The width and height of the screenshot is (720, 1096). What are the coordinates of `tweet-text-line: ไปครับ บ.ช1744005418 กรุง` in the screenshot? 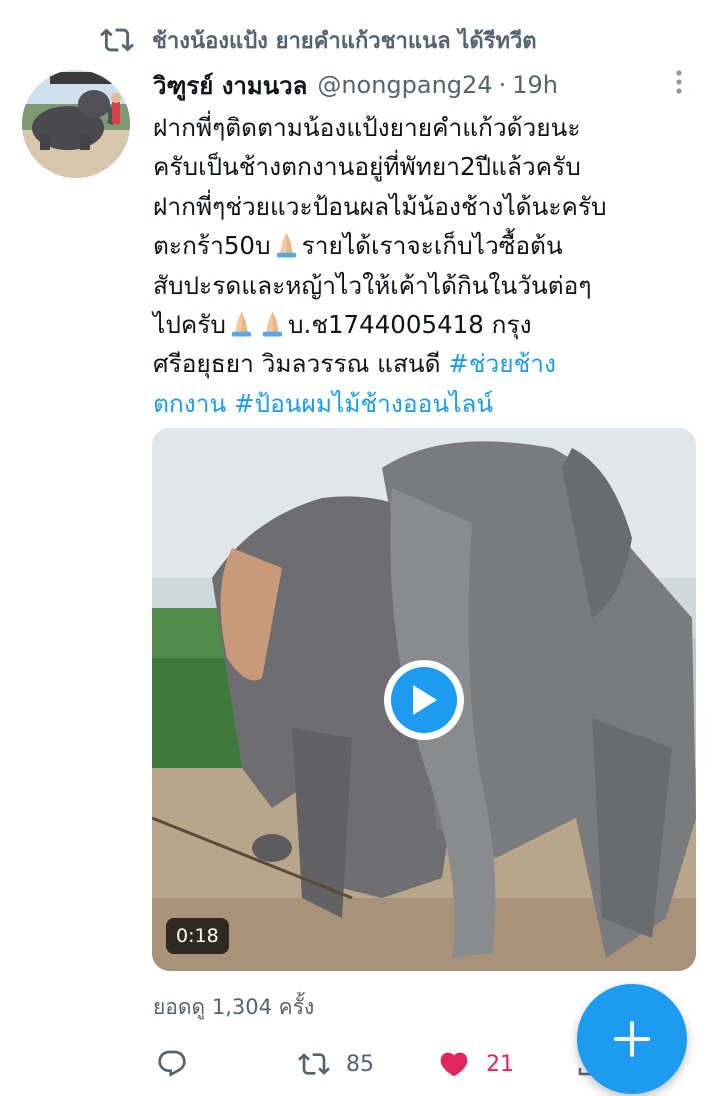 It's located at (427, 324).